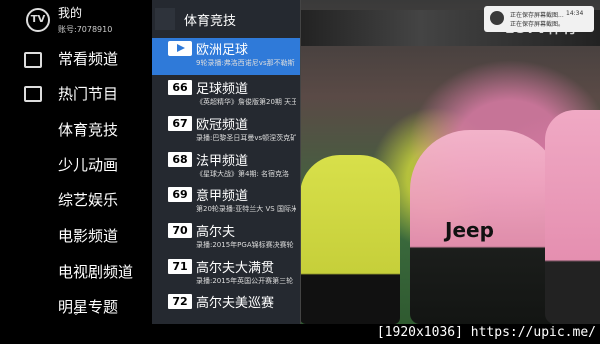  Describe the element at coordinates (537, 24) in the screenshot. I see `notification-body: 正在保存屏幕截图。` at that location.